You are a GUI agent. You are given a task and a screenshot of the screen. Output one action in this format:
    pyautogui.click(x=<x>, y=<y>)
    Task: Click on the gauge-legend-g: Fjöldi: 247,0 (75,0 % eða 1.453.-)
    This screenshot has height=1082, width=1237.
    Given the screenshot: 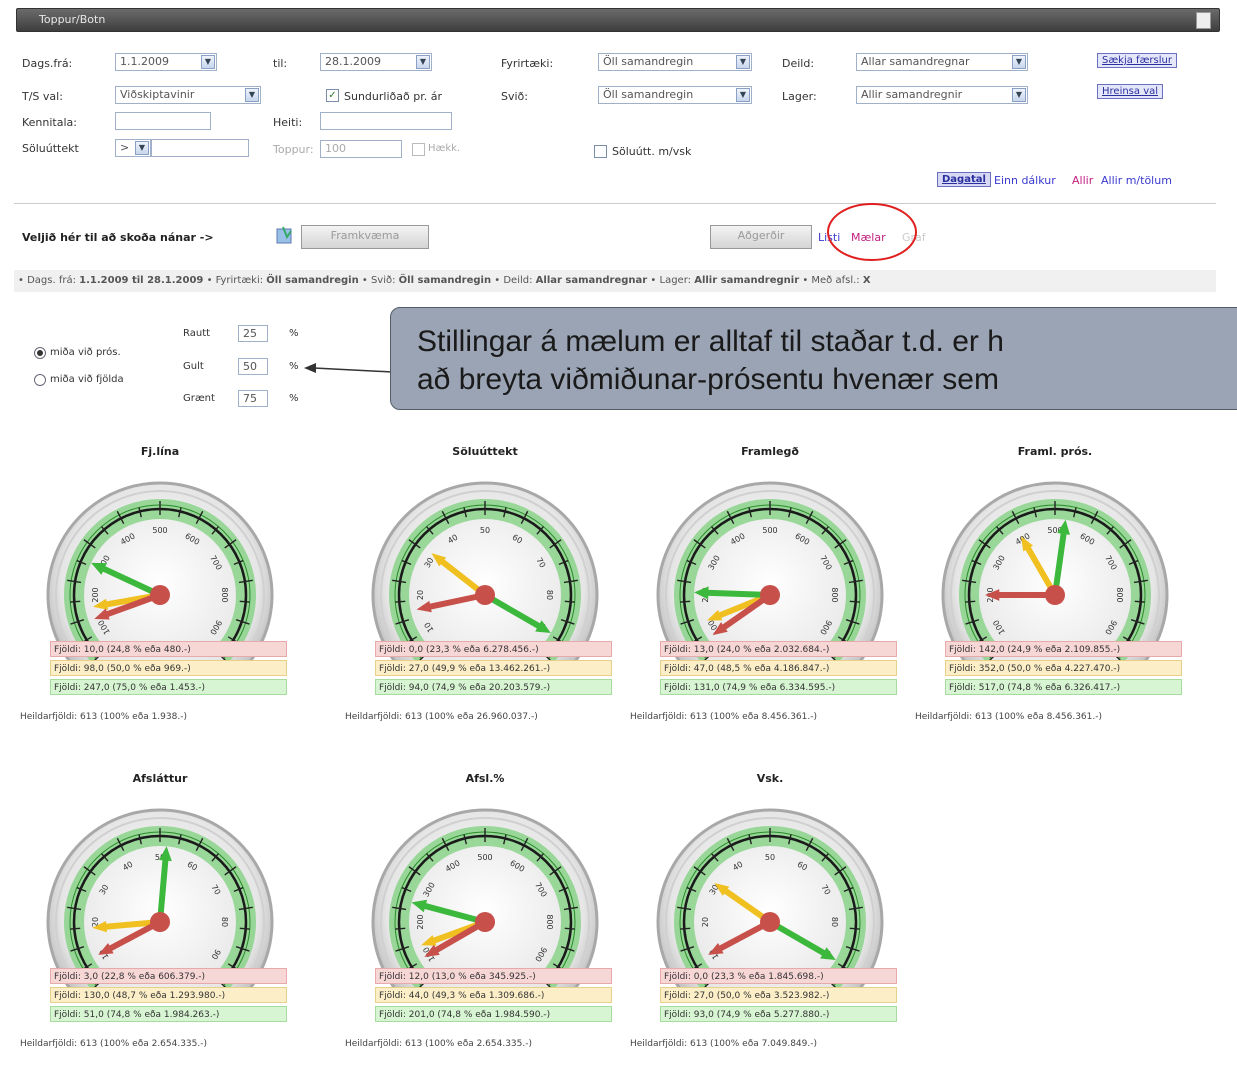 What is the action you would take?
    pyautogui.click(x=168, y=687)
    